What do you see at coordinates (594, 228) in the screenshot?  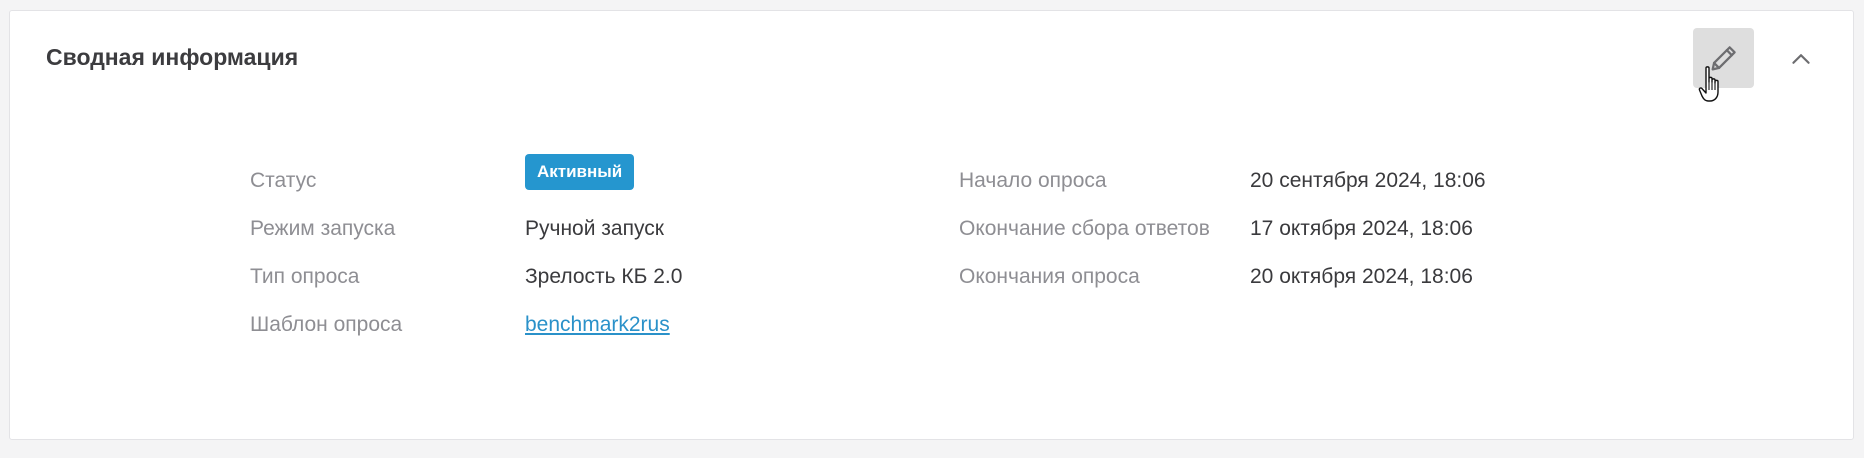 I see `launch-mode-value: Ручной запуск` at bounding box center [594, 228].